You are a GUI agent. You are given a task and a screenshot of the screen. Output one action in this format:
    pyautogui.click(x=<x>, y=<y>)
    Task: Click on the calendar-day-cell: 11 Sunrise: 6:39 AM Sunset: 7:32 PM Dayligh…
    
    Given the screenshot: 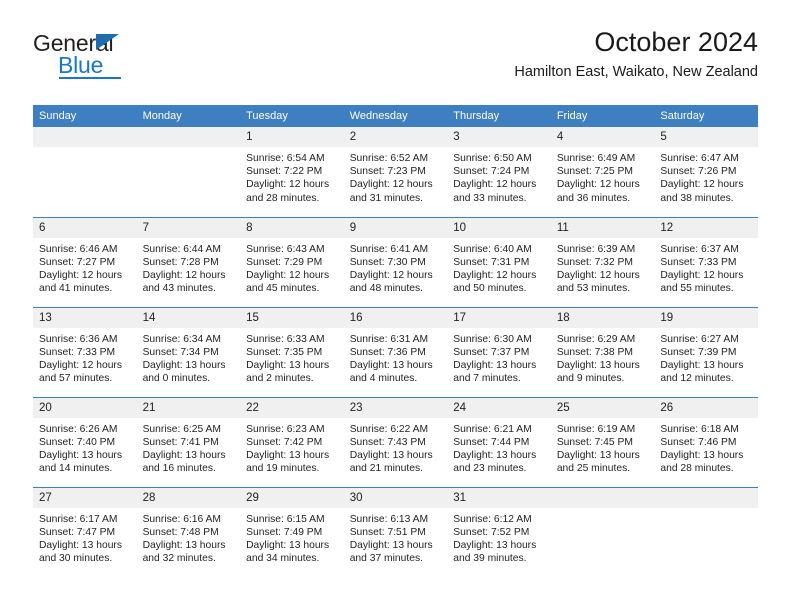 What is the action you would take?
    pyautogui.click(x=602, y=261)
    